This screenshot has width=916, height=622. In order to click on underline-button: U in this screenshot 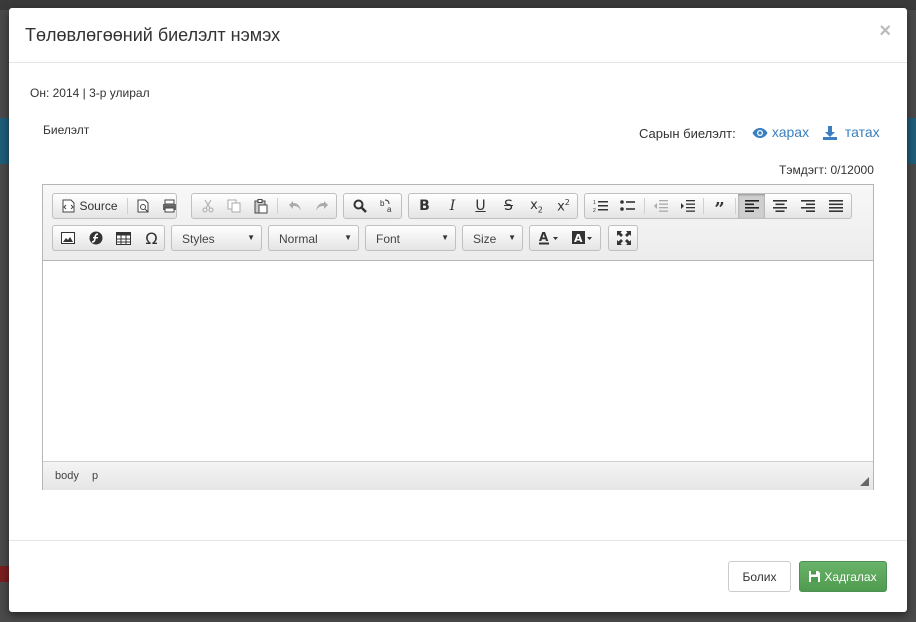, I will do `click(480, 206)`.